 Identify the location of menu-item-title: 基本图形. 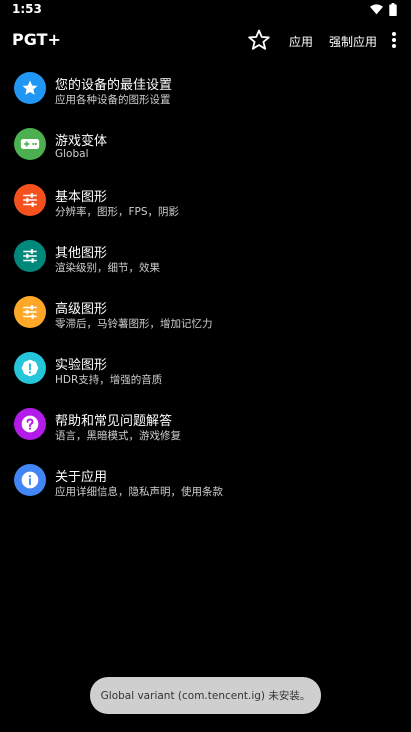
(81, 197).